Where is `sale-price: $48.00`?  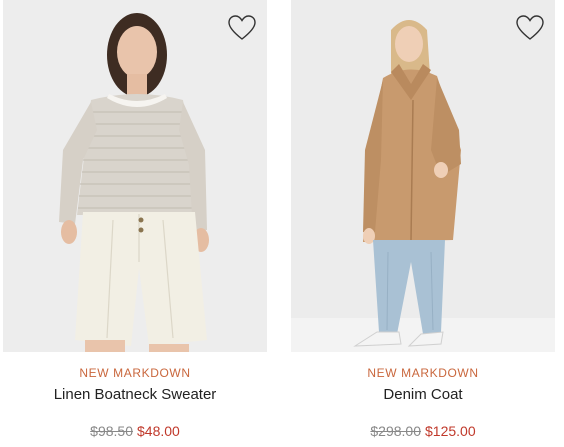
sale-price: $48.00 is located at coordinates (158, 431).